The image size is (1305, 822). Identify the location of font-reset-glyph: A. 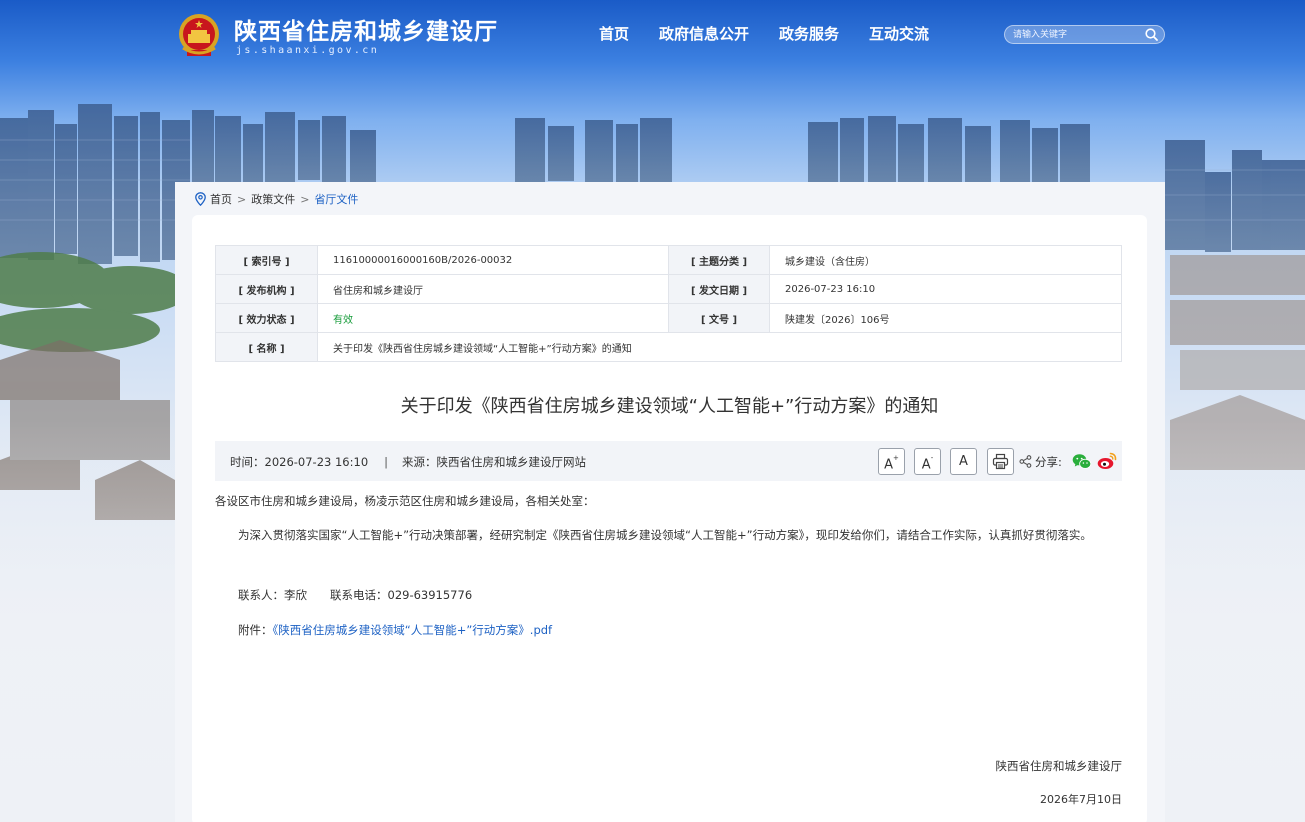
(963, 461).